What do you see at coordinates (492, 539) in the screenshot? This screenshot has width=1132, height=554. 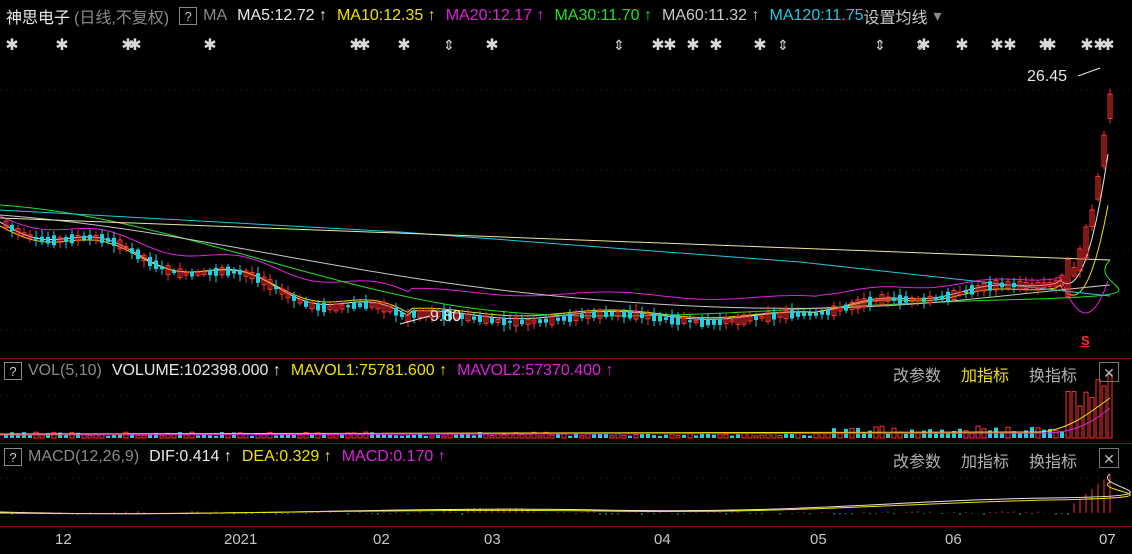 I see `xaxis-label: 03` at bounding box center [492, 539].